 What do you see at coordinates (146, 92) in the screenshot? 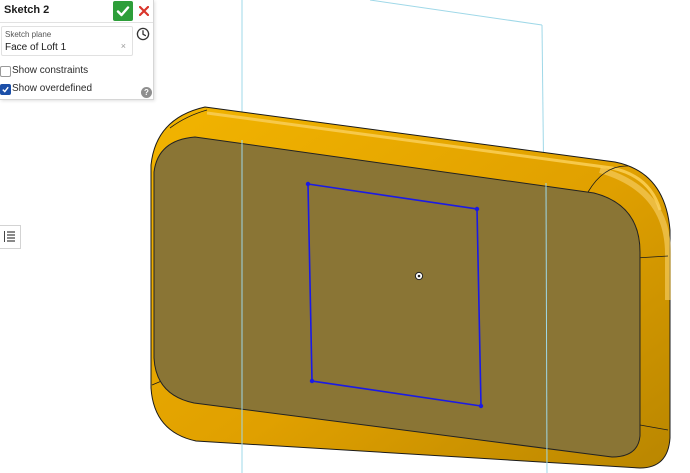
I see `help-icon: ?` at bounding box center [146, 92].